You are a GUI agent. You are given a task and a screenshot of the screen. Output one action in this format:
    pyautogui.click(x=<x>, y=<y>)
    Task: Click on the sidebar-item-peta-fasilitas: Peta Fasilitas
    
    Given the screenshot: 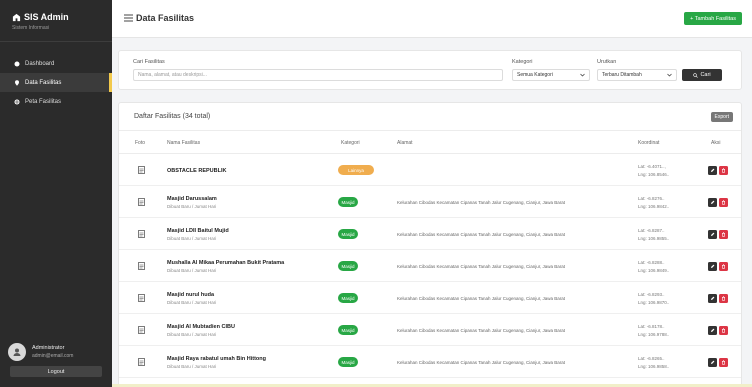 What is the action you would take?
    pyautogui.click(x=56, y=101)
    